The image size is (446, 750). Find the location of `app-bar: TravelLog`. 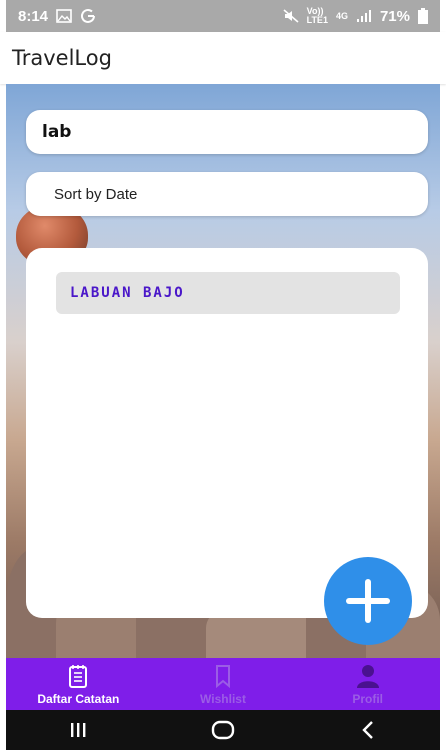

app-bar: TravelLog is located at coordinates (223, 58).